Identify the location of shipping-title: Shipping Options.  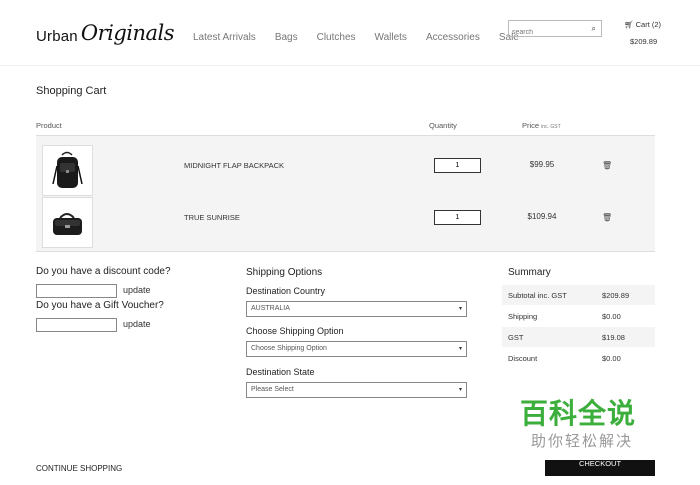
(284, 272).